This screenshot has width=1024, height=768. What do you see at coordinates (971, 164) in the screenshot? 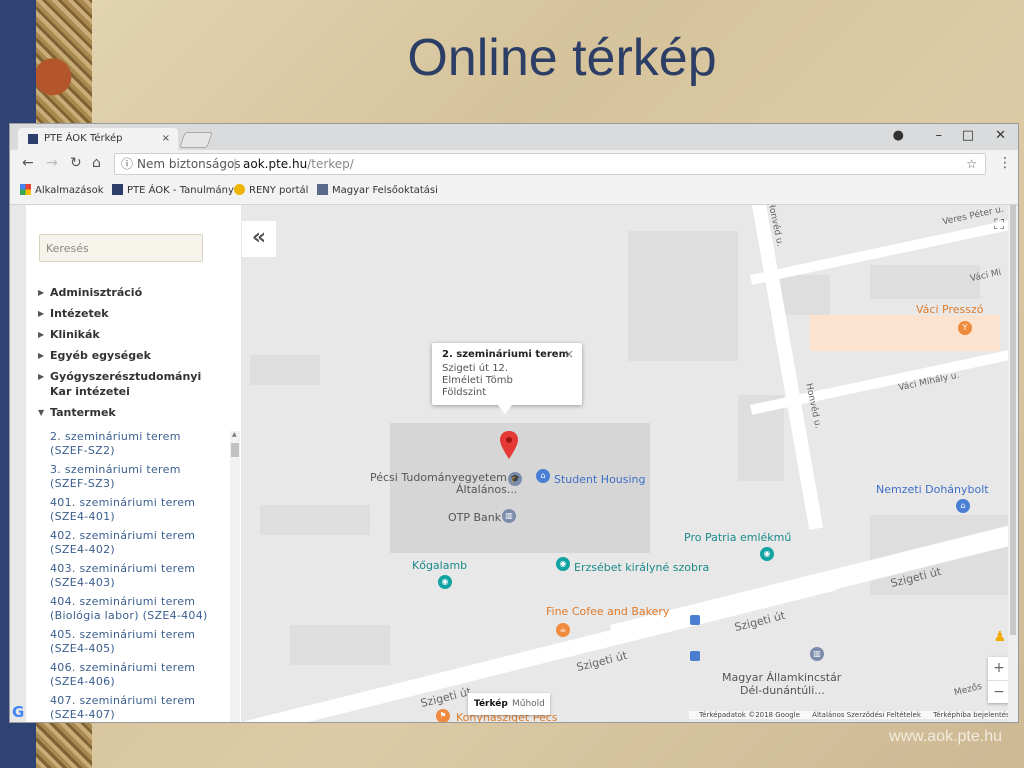
I see `bookmark-star-icon: ☆` at bounding box center [971, 164].